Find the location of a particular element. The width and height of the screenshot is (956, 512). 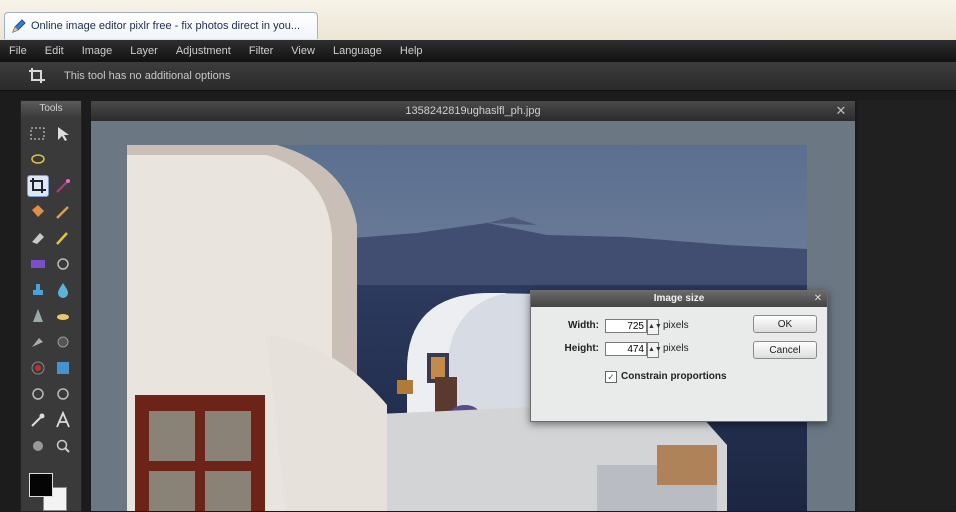

lasso-tool-icon is located at coordinates (38, 160).